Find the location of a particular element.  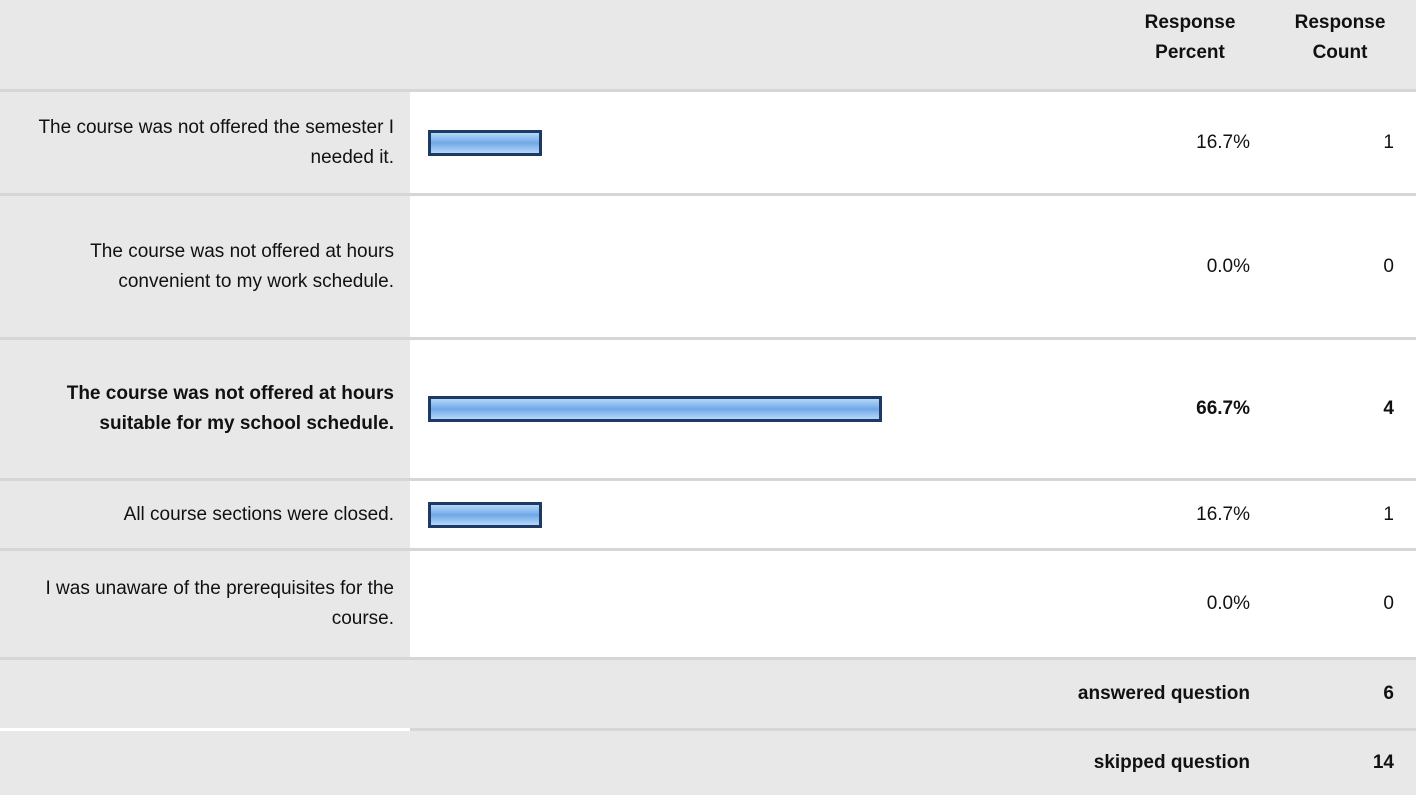

response-percent-header-line1: Response is located at coordinates (1190, 22).